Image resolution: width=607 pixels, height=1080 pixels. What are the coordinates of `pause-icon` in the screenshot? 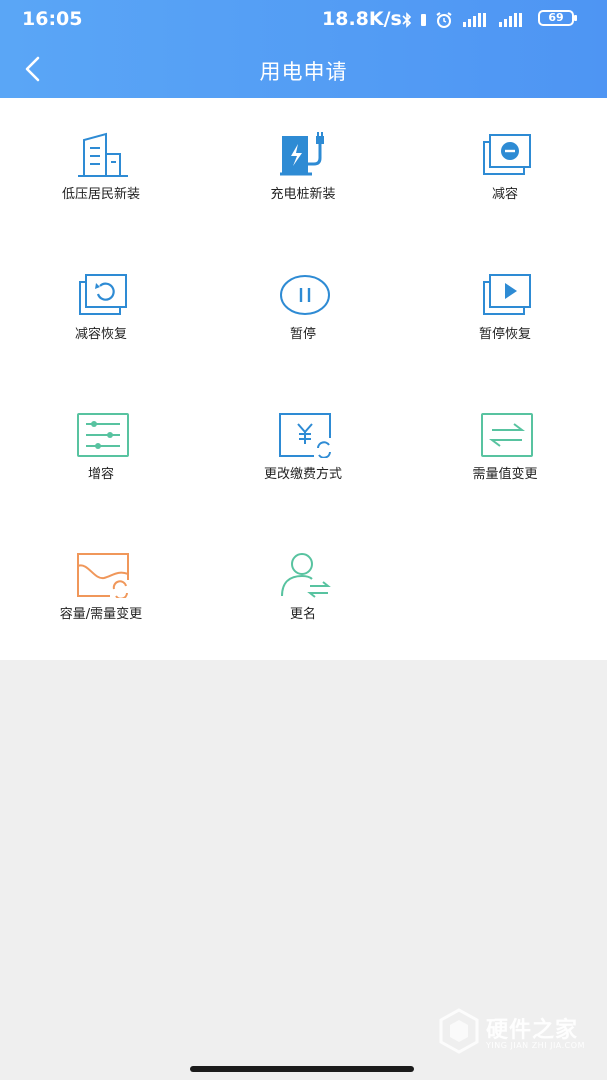 It's located at (305, 295).